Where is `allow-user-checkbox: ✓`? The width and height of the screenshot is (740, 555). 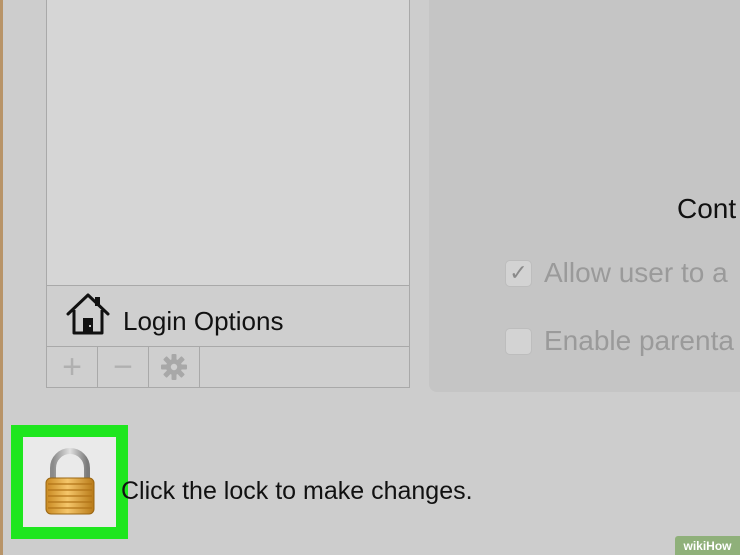
allow-user-checkbox: ✓ is located at coordinates (518, 273).